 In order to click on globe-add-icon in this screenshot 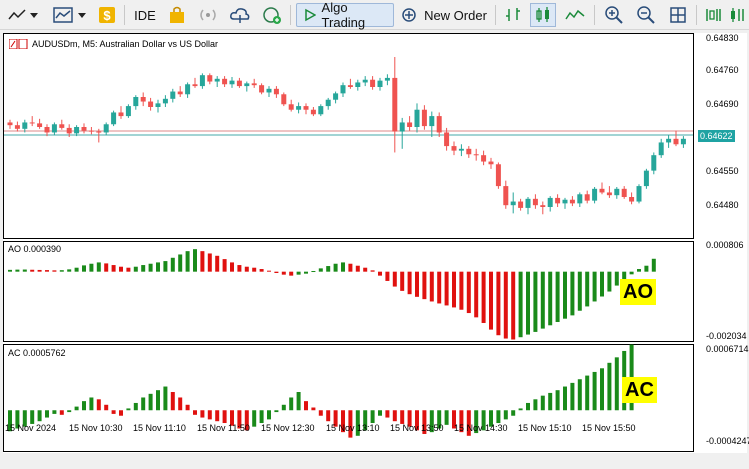, I will do `click(272, 15)`.